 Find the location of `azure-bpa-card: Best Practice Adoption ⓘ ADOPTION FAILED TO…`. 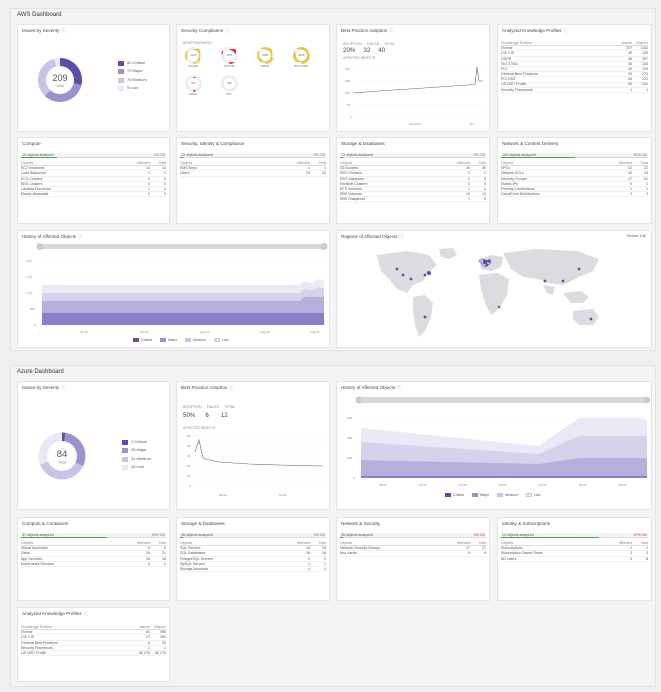

azure-bpa-card: Best Practice Adoption ⓘ ADOPTION FAILED TO… is located at coordinates (253, 445).